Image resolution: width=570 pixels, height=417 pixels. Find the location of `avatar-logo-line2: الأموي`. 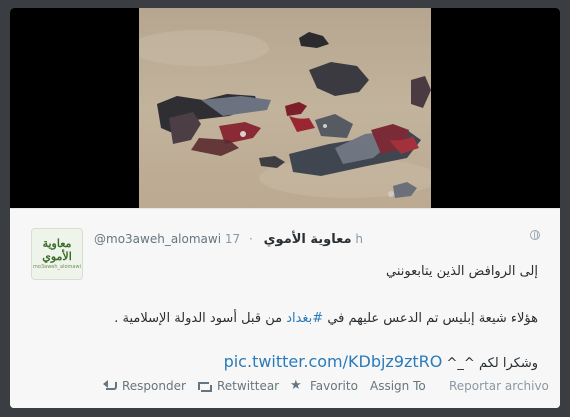

avatar-logo-line2: الأموي is located at coordinates (57, 256).